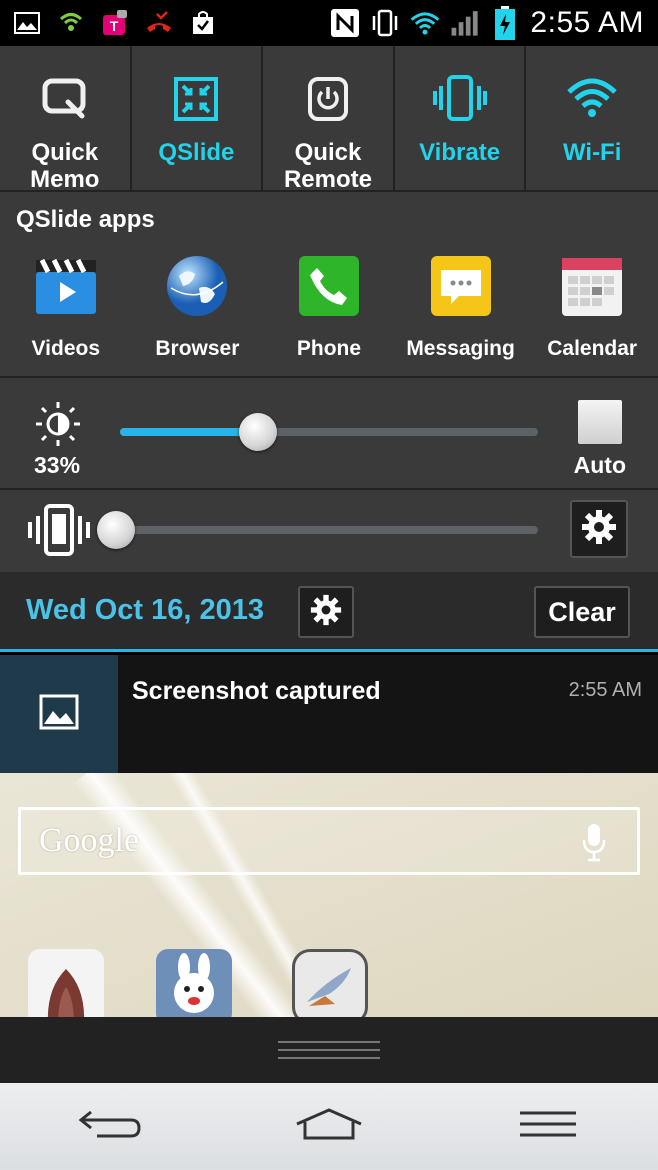 The height and width of the screenshot is (1170, 658). What do you see at coordinates (66, 288) in the screenshot?
I see `videos-icon` at bounding box center [66, 288].